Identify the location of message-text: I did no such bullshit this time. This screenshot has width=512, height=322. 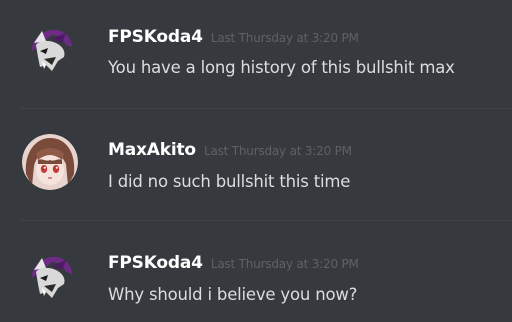
(229, 181).